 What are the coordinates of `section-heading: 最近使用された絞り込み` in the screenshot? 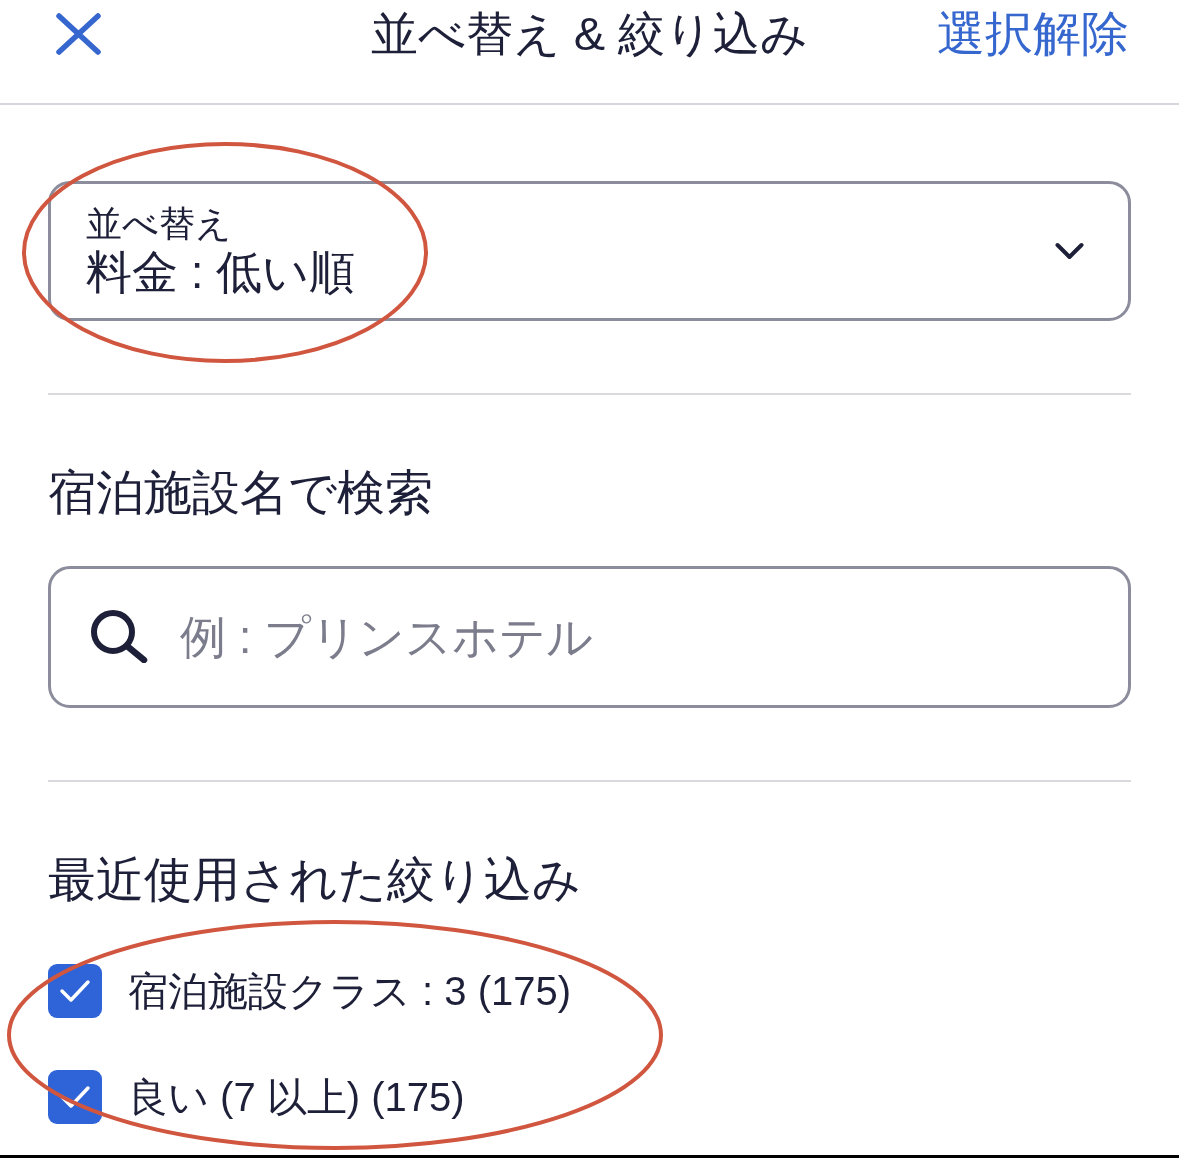 It's located at (315, 880).